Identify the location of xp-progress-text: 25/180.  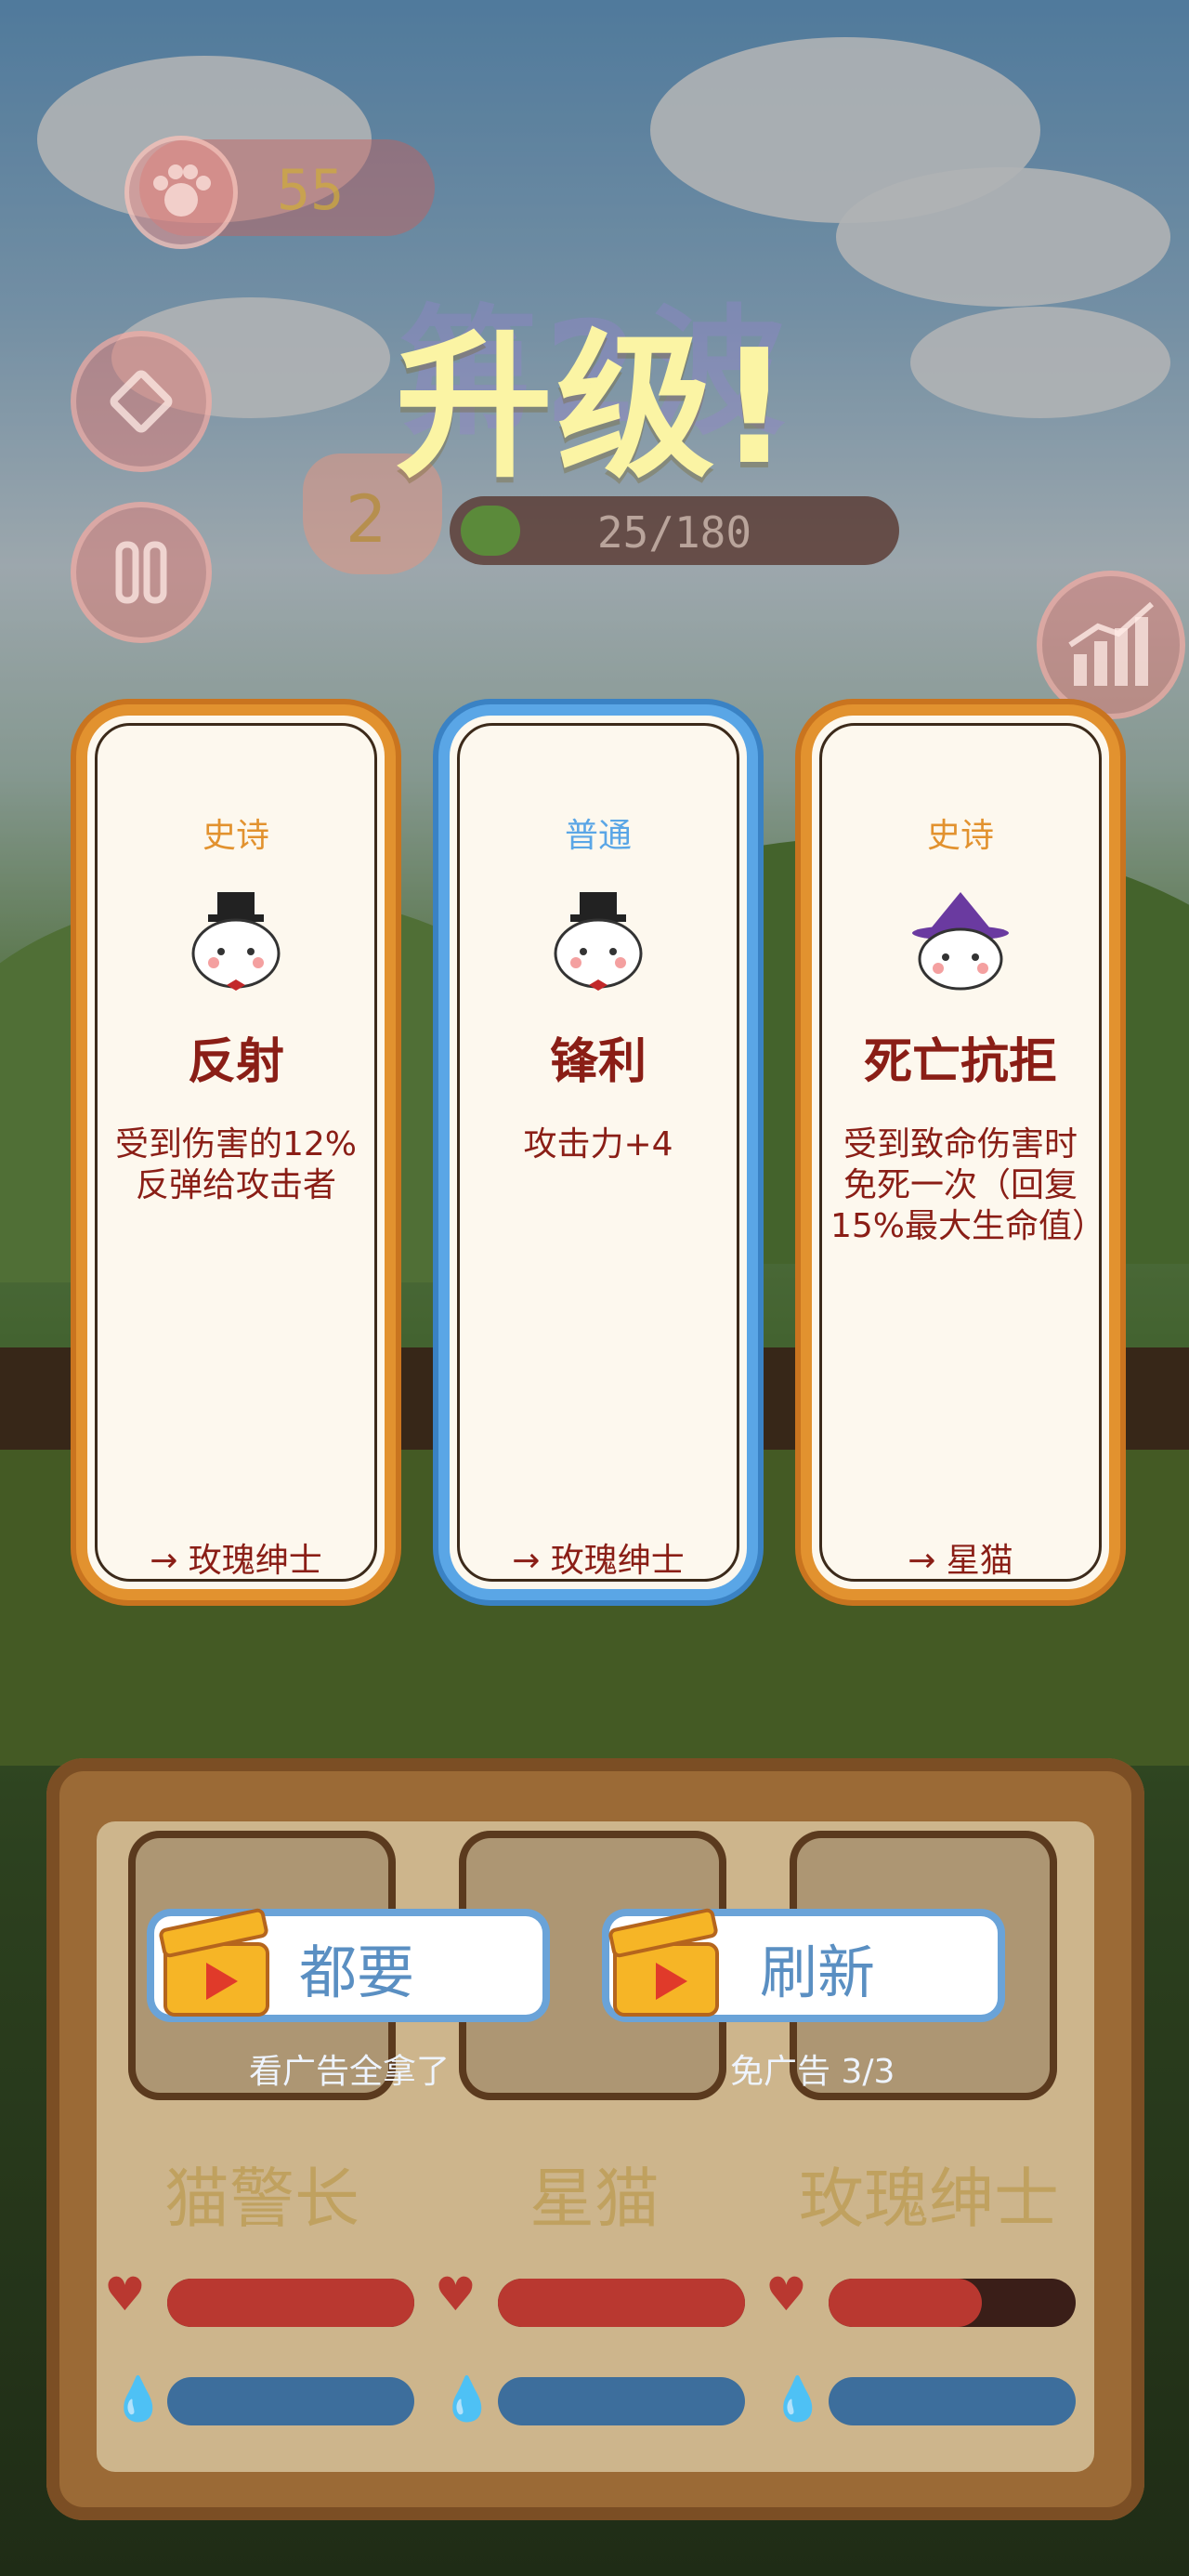
(674, 532).